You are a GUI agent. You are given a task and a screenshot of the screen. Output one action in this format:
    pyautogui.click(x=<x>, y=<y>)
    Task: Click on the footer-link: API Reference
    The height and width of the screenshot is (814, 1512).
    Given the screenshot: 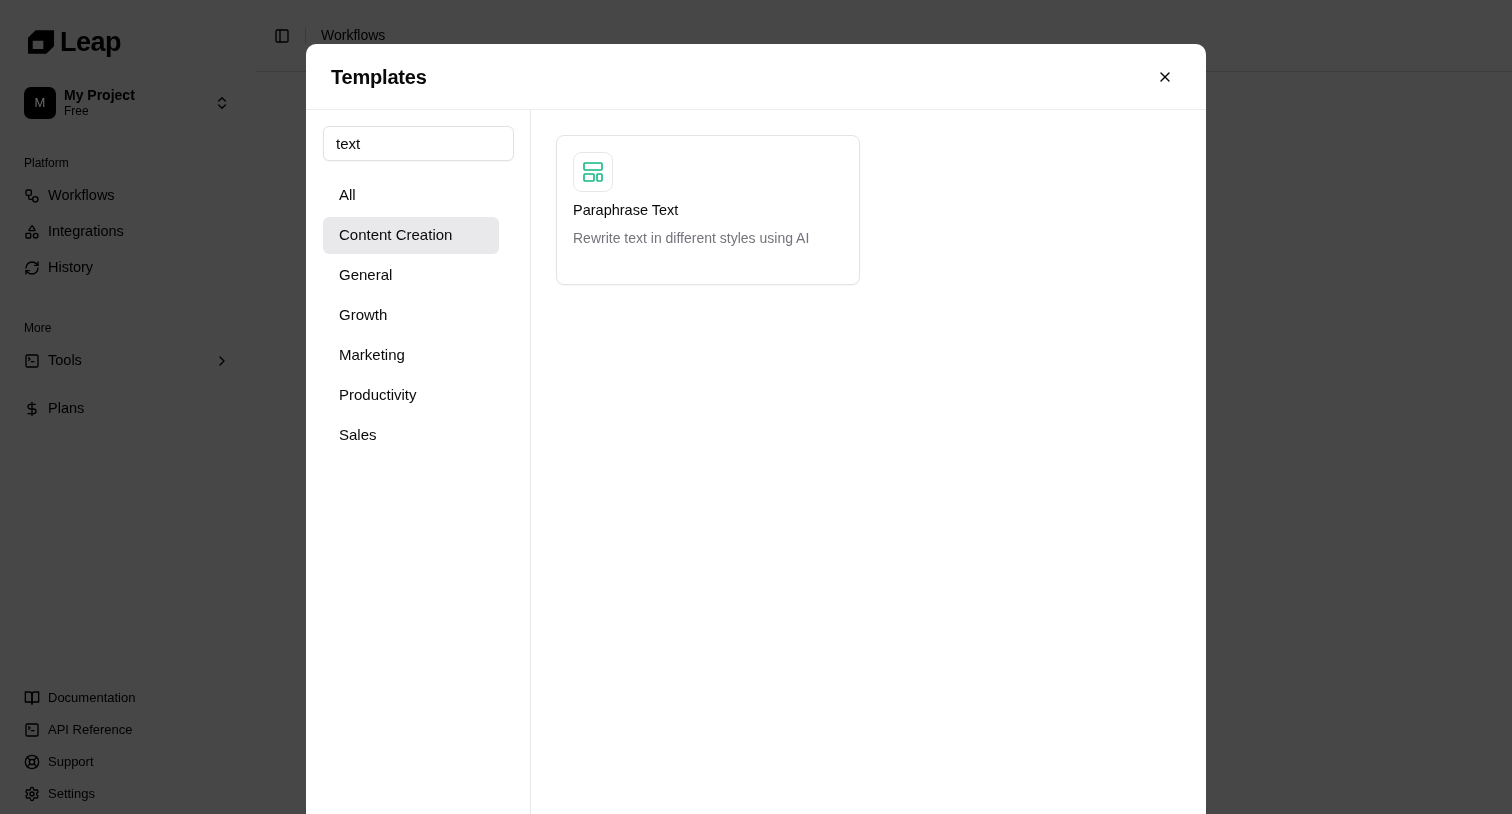 What is the action you would take?
    pyautogui.click(x=127, y=730)
    